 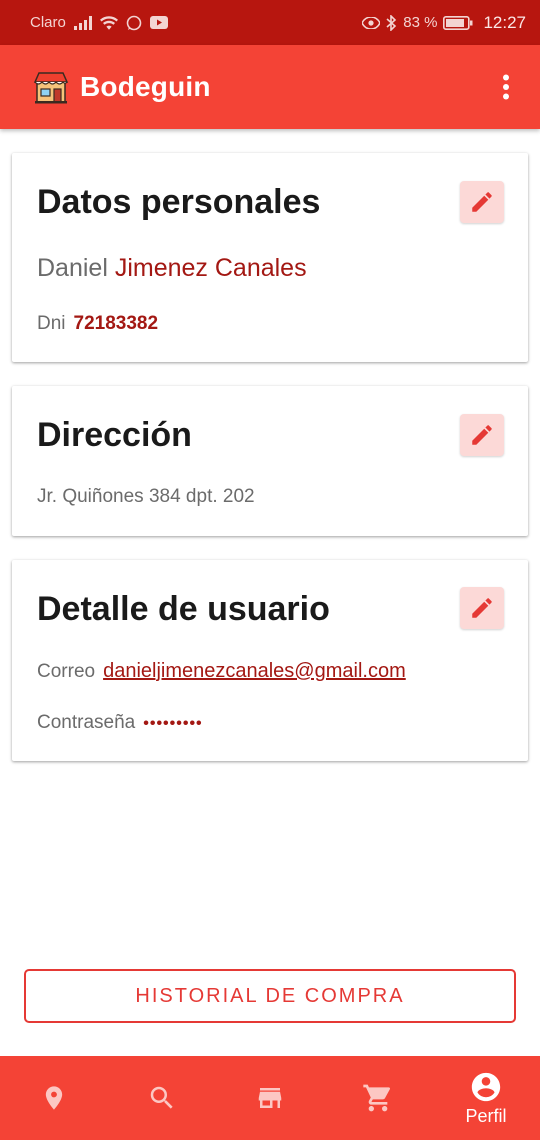 What do you see at coordinates (210, 268) in the screenshot?
I see `last-name: Jimenez Canales` at bounding box center [210, 268].